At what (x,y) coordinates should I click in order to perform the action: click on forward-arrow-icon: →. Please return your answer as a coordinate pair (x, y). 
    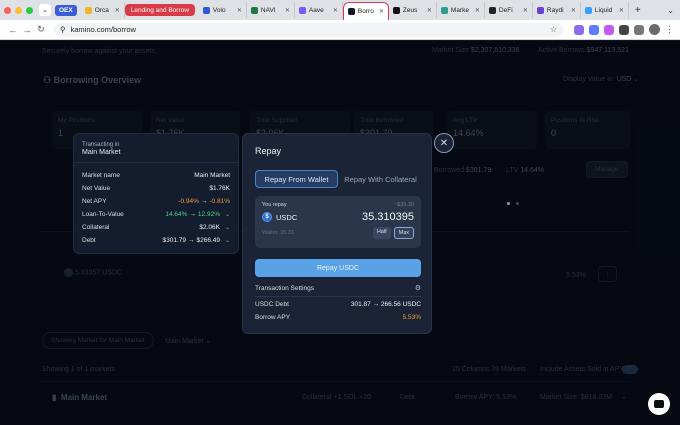
    Looking at the image, I should click on (27, 30).